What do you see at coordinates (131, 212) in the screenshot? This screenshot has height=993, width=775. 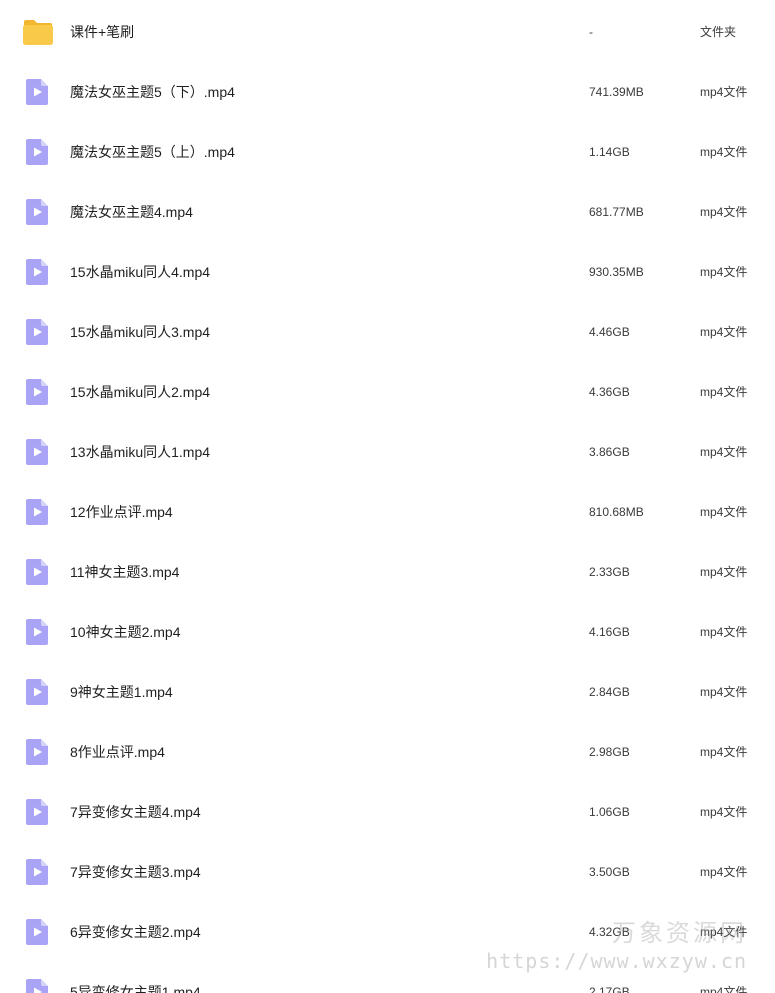 I see `file-name: 魔法女巫主题4.mp4` at bounding box center [131, 212].